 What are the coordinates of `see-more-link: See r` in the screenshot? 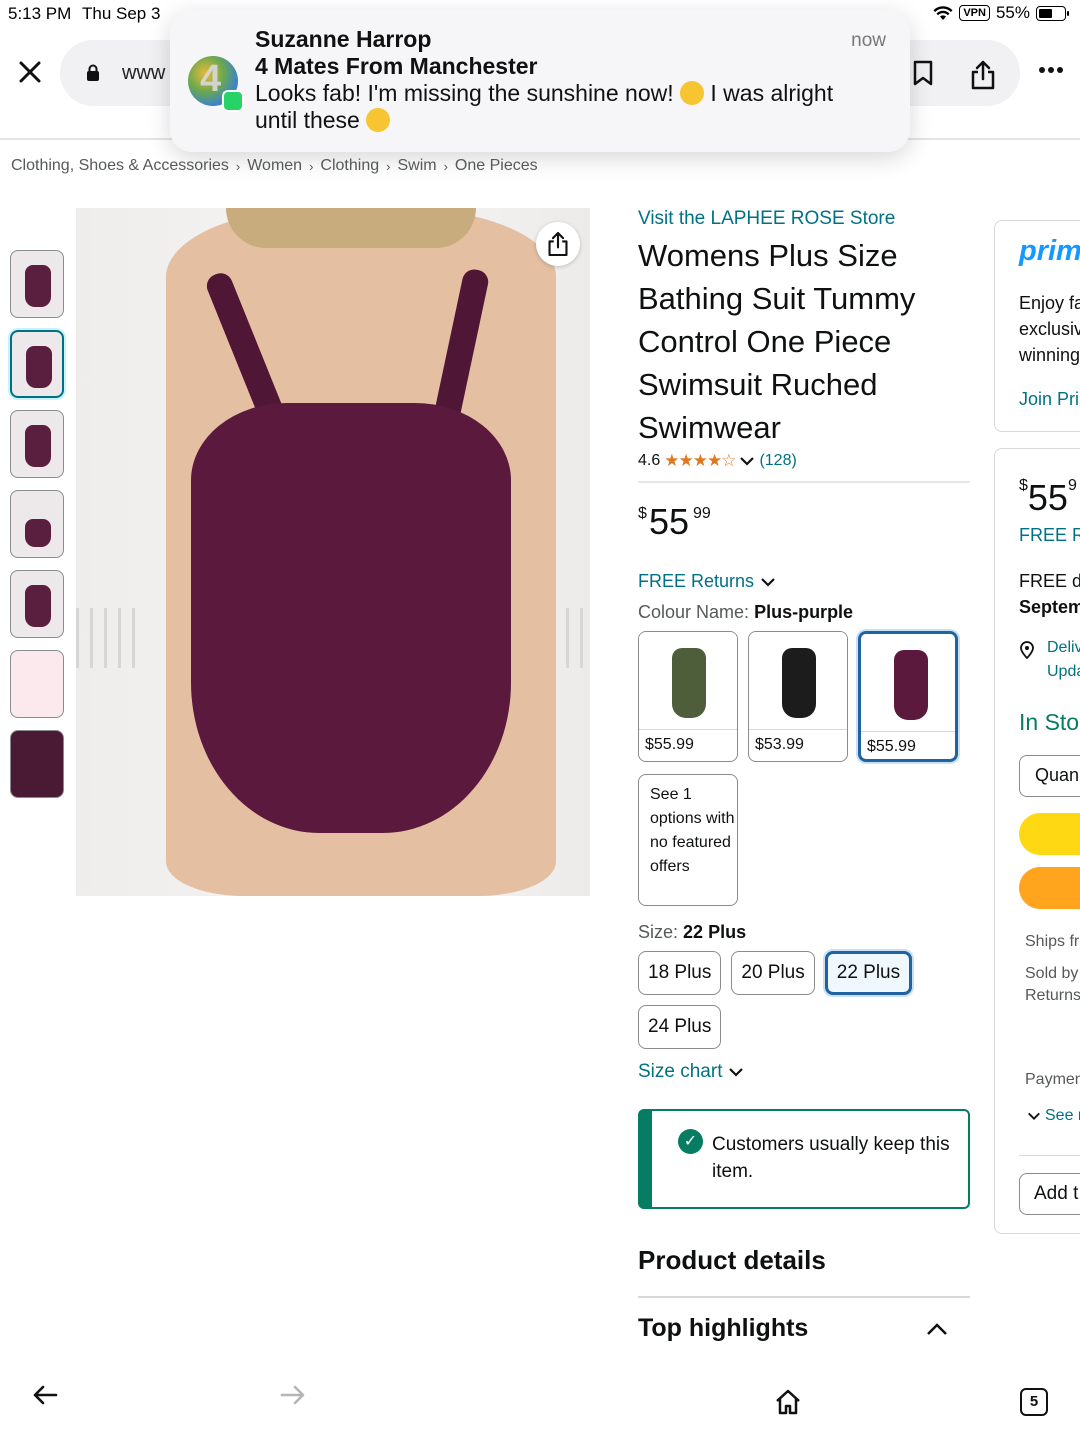 It's located at (1062, 1116).